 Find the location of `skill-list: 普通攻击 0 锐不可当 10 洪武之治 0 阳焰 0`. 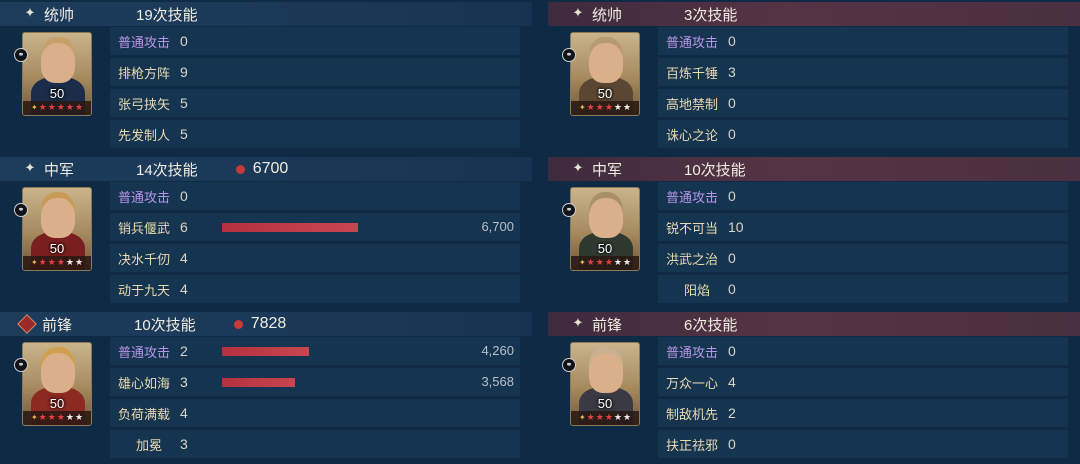

skill-list: 普通攻击 0 锐不可当 10 洪武之治 0 阳焰 0 is located at coordinates (863, 244).